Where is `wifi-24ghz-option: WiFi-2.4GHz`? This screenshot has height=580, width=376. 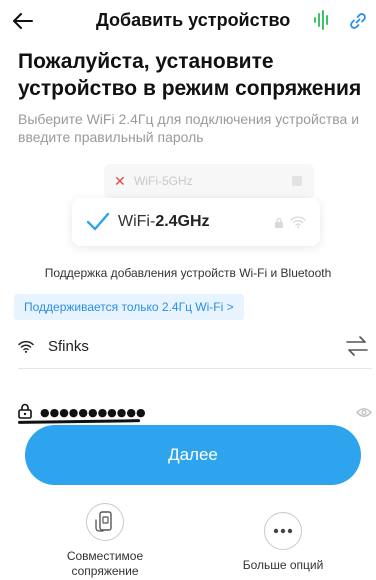 wifi-24ghz-option: WiFi-2.4GHz is located at coordinates (196, 222).